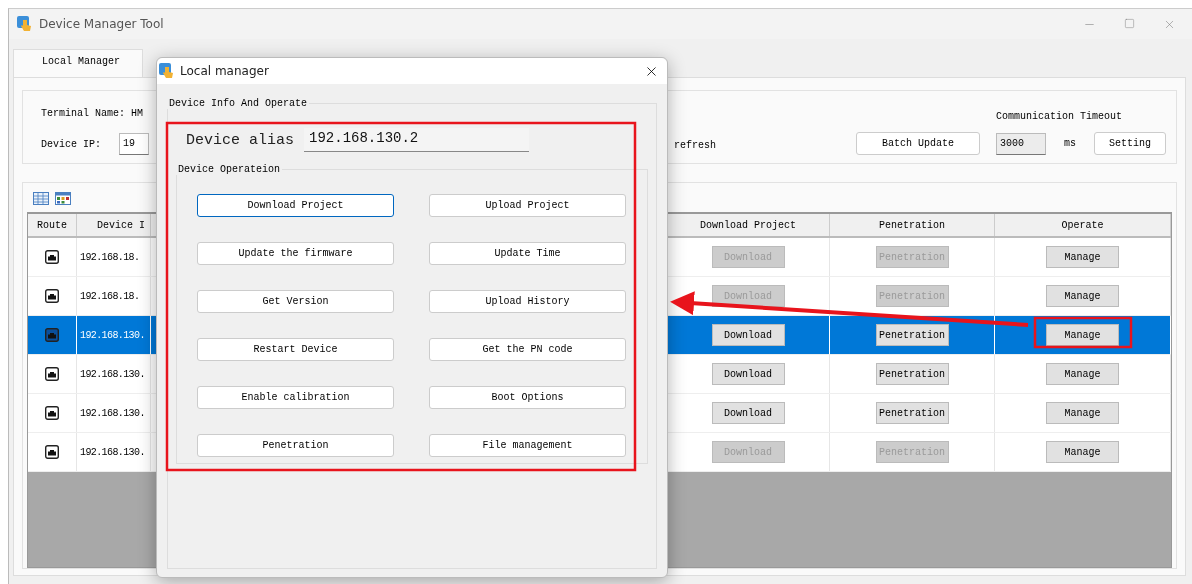 This screenshot has height=584, width=1192. I want to click on group-title: Device Info And Operate, so click(238, 103).